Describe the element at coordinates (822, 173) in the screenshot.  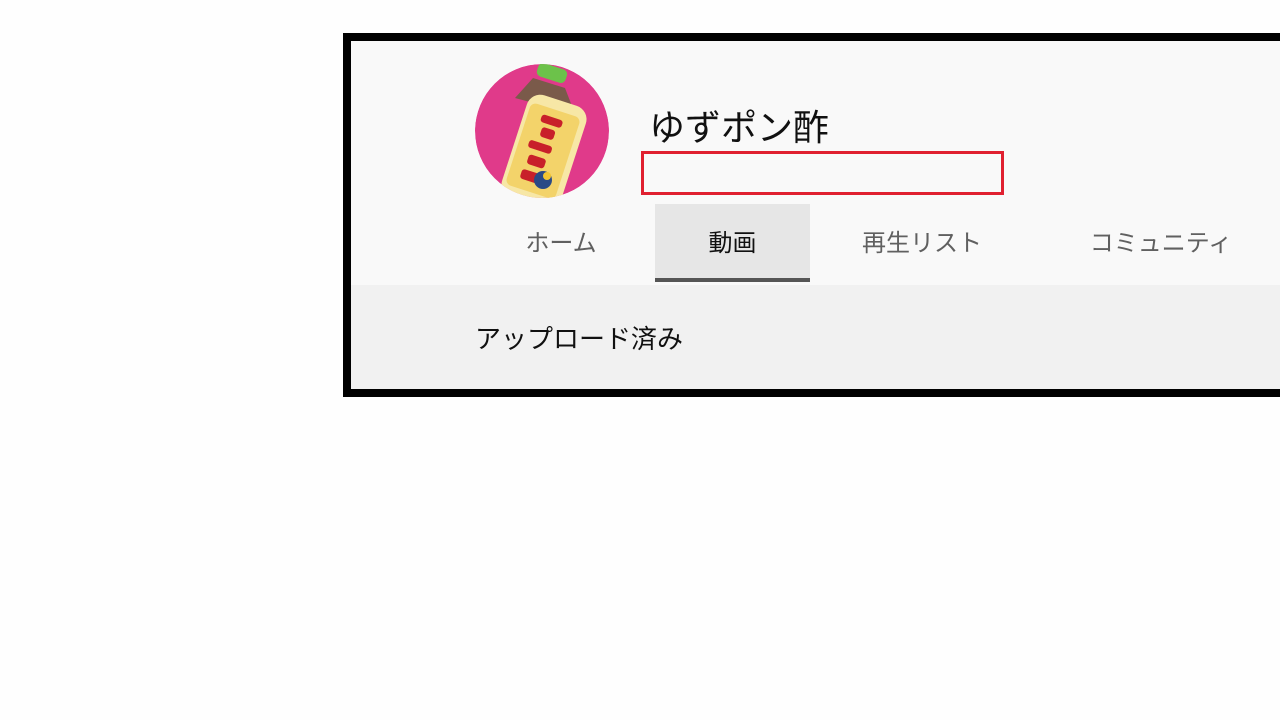
I see `highlight-annotation-box` at that location.